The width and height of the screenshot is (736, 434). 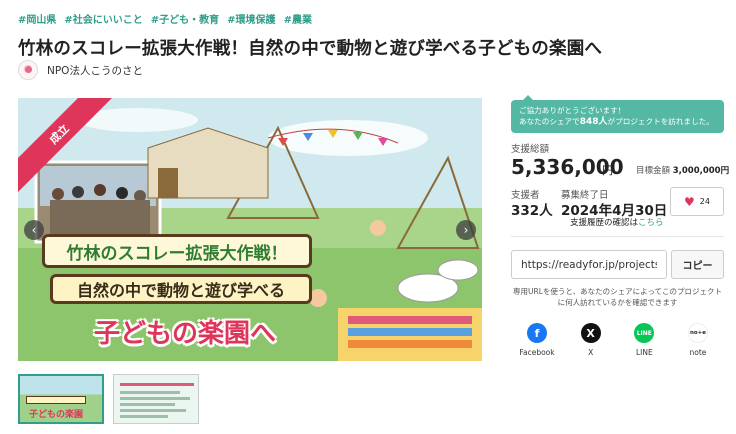 What do you see at coordinates (56, 400) in the screenshot?
I see `thumbnail-1-banner` at bounding box center [56, 400].